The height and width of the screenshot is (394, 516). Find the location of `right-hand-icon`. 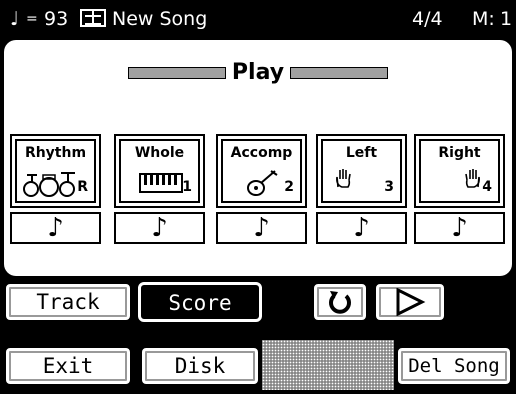

right-hand-icon is located at coordinates (472, 178).